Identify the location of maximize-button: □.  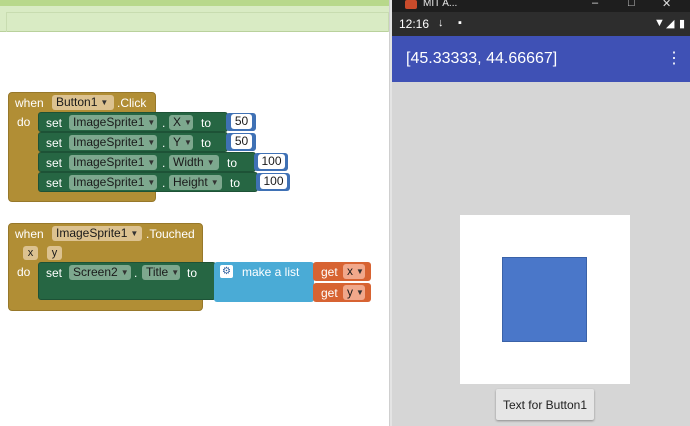
(631, 4).